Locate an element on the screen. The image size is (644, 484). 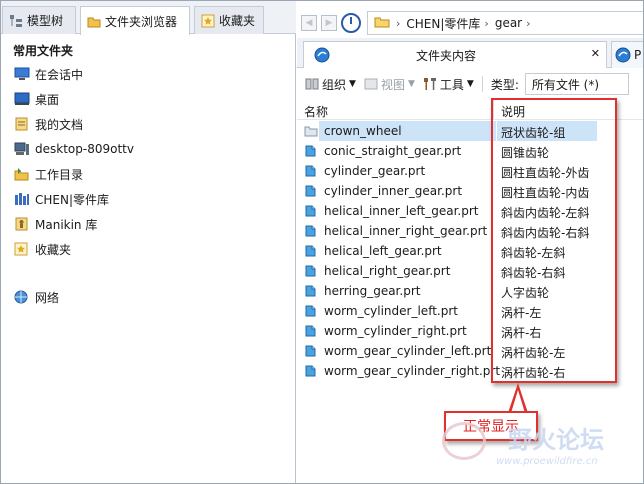
file-name: helical_inner_right_gear.prt is located at coordinates (406, 231).